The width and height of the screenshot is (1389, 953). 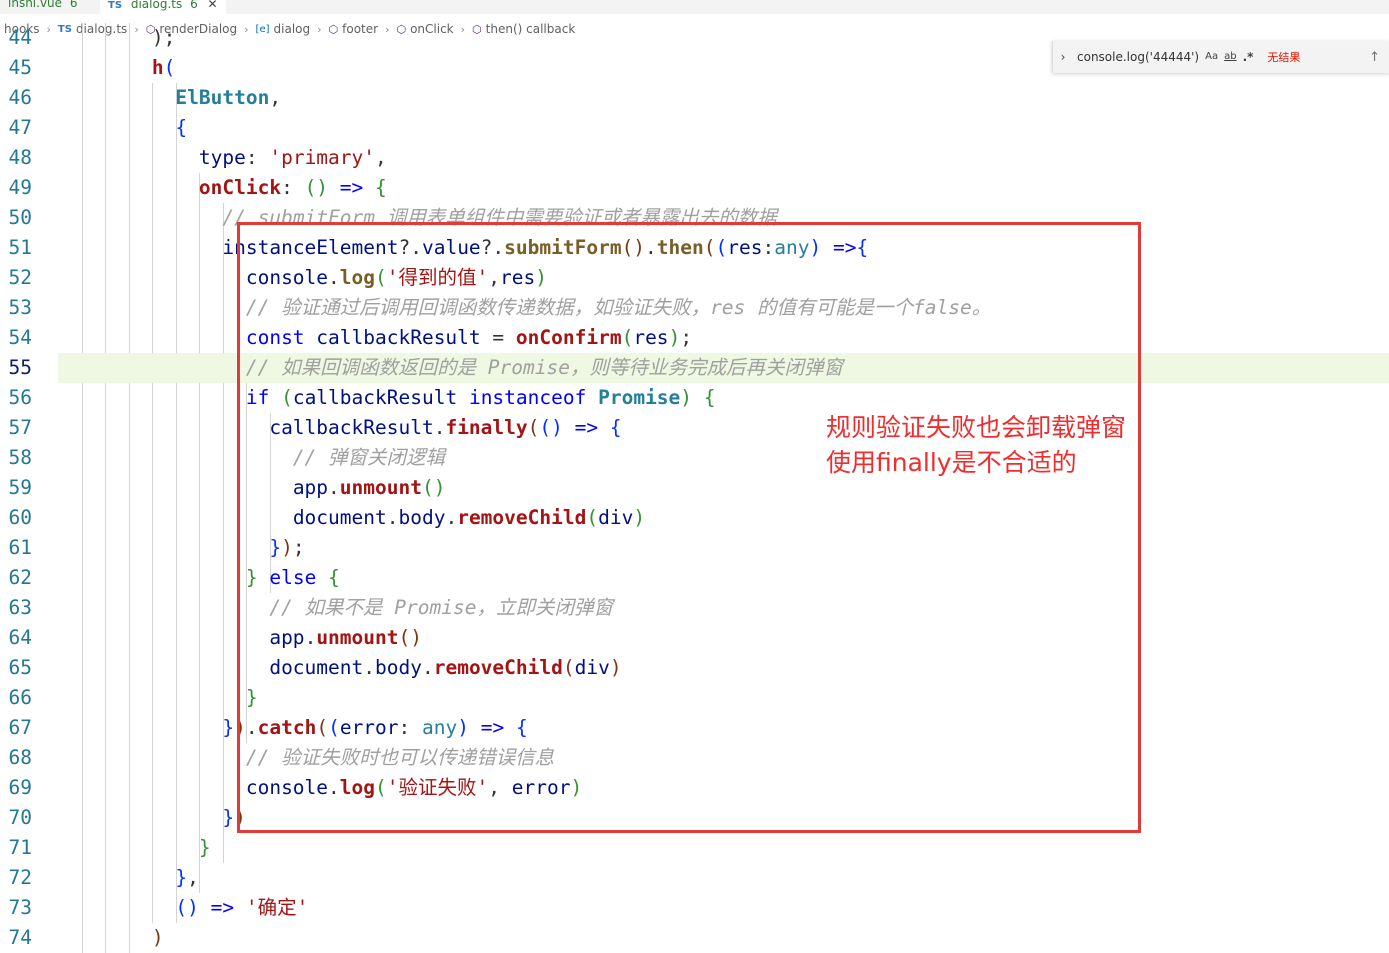 I want to click on line-number: 48, so click(x=20, y=157).